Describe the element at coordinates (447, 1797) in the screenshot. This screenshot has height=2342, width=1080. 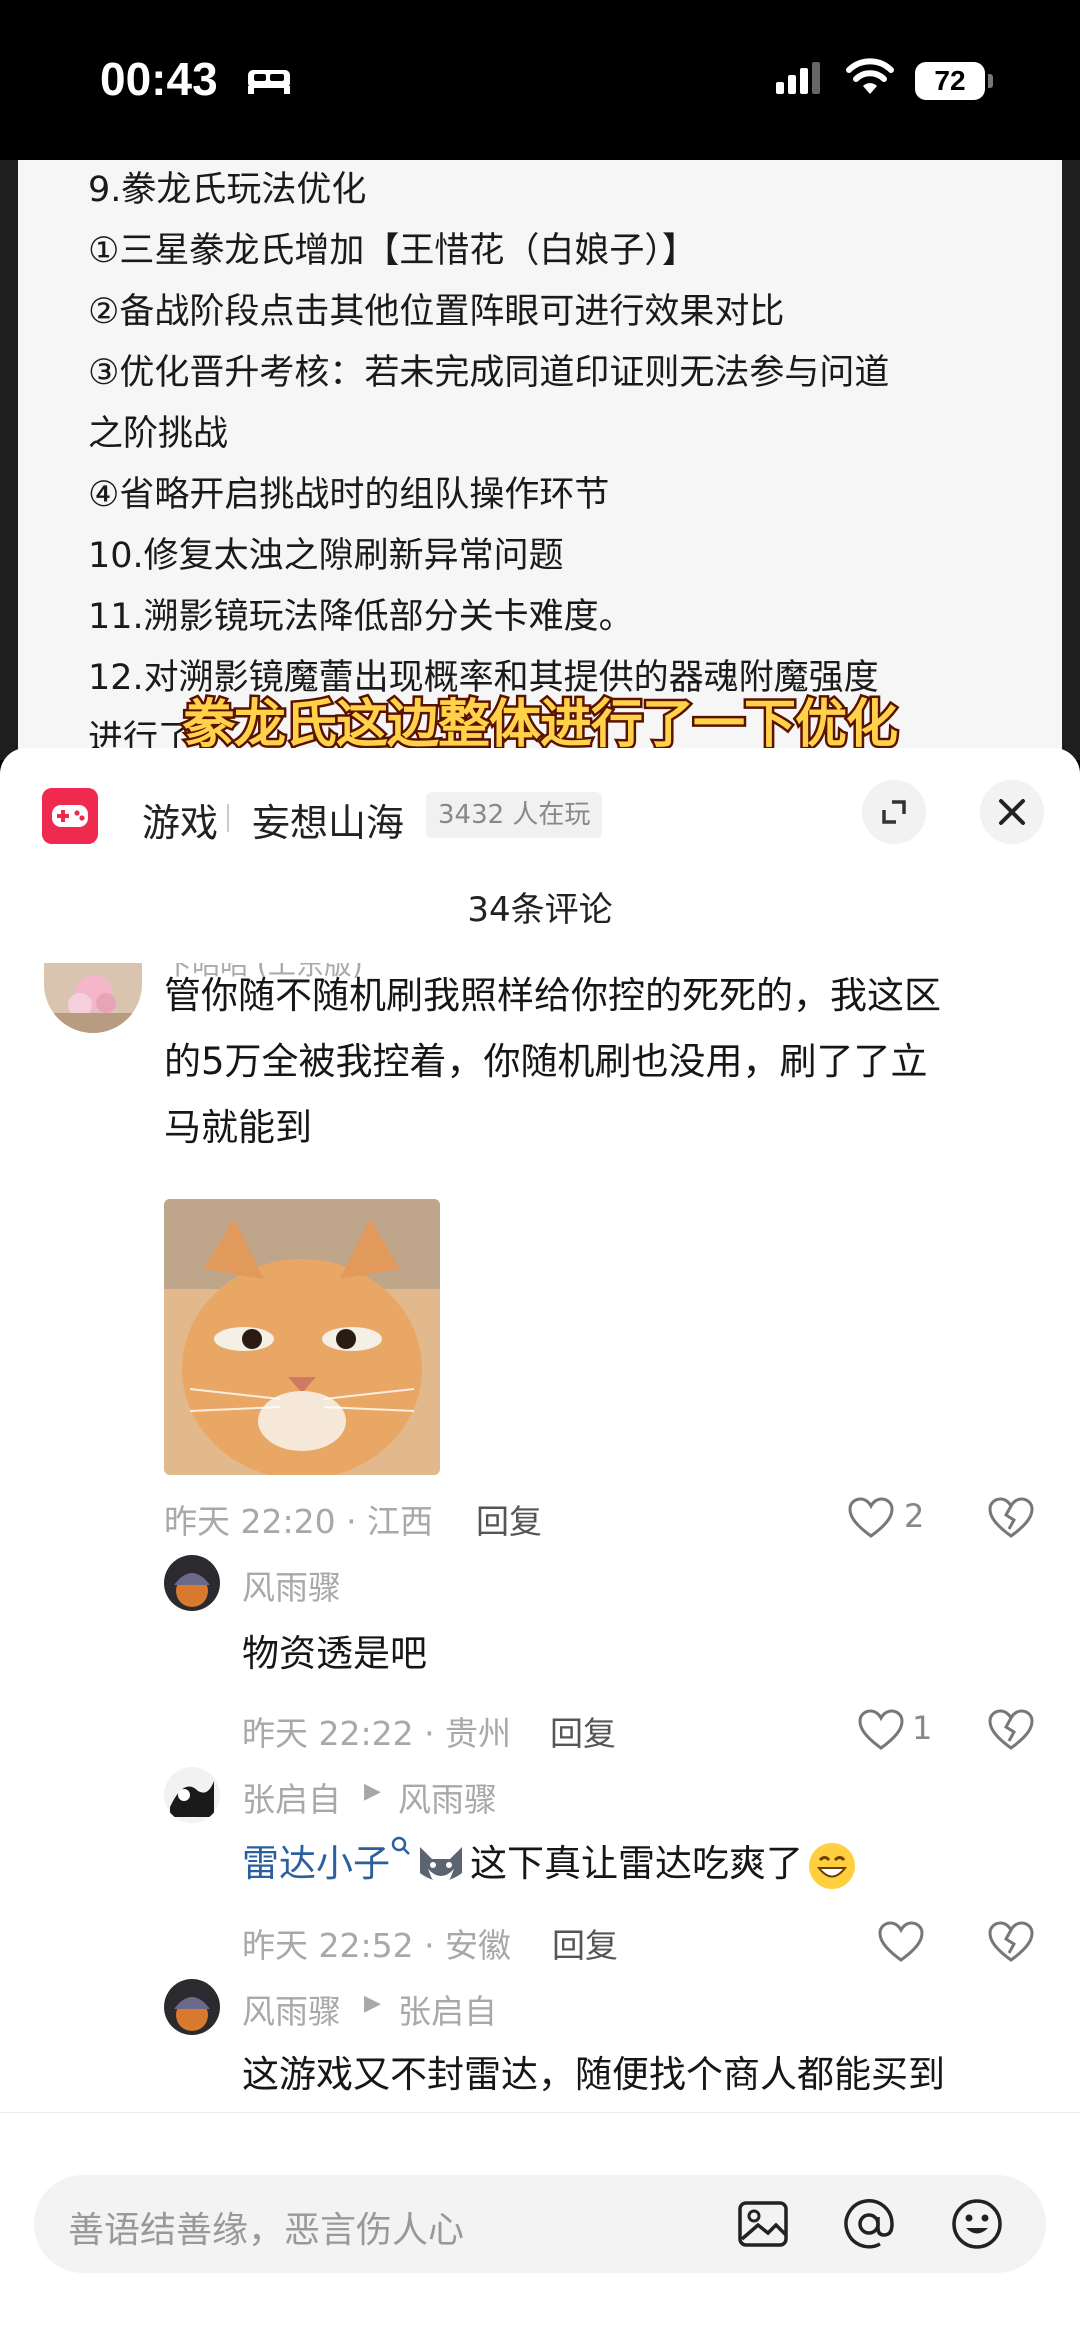
I see `reply-to-username: 风雨骤` at that location.